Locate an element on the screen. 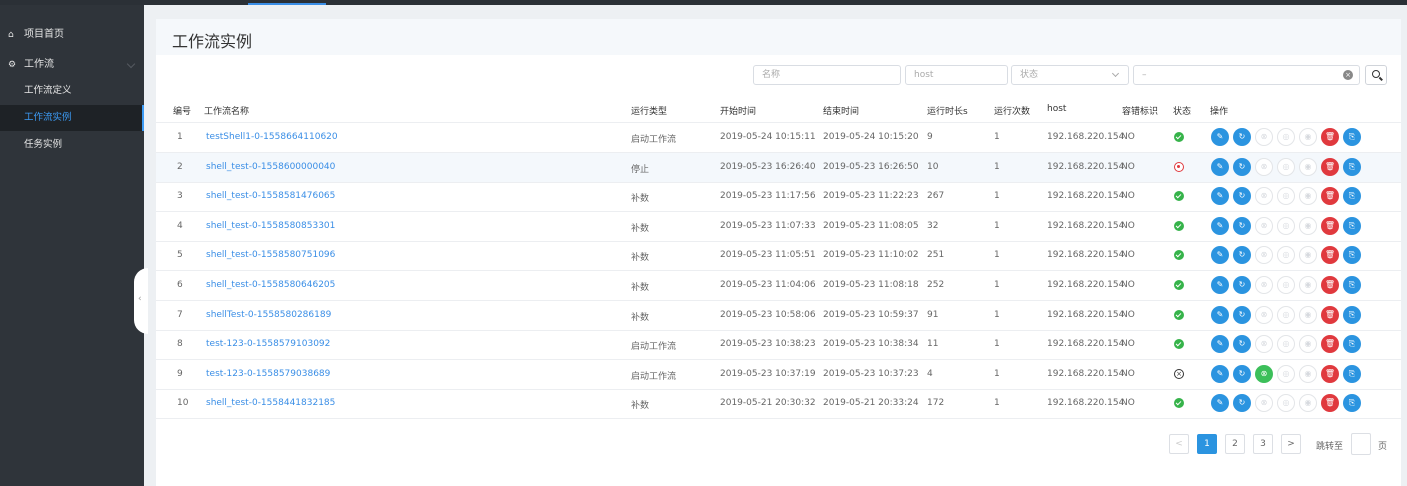 The width and height of the screenshot is (1407, 486). page-button-1: 1 is located at coordinates (1207, 444).